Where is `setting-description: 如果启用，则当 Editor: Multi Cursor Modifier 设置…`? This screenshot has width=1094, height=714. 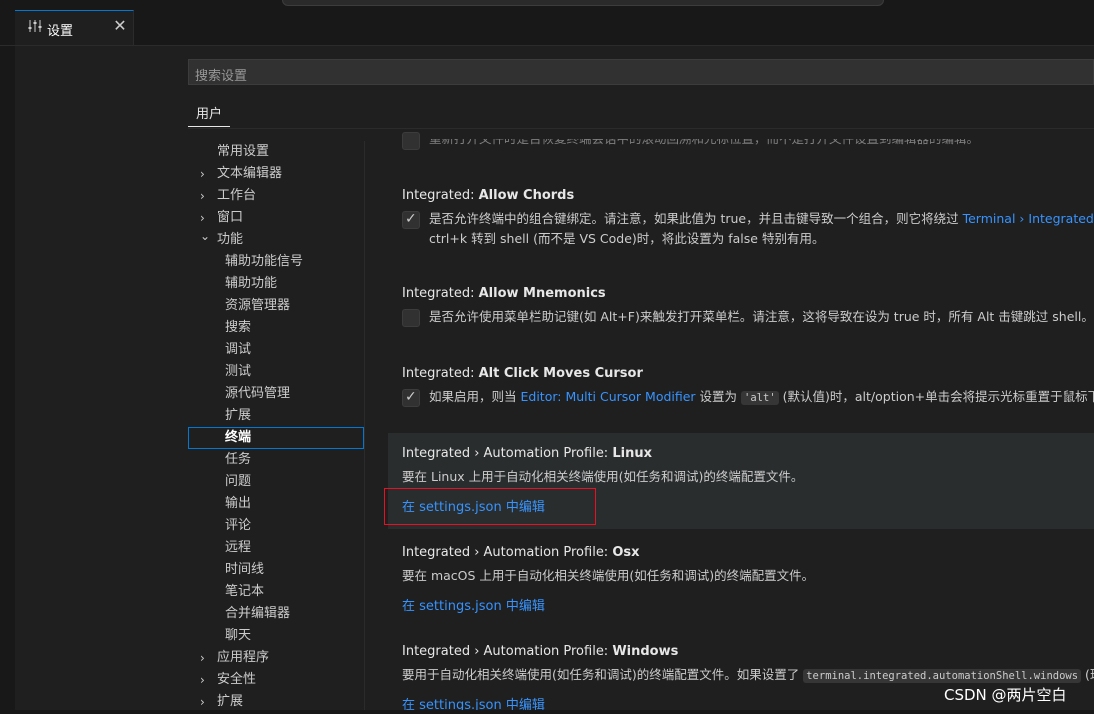
setting-description: 如果启用，则当 Editor: Multi Cursor Modifier 设置… is located at coordinates (761, 397).